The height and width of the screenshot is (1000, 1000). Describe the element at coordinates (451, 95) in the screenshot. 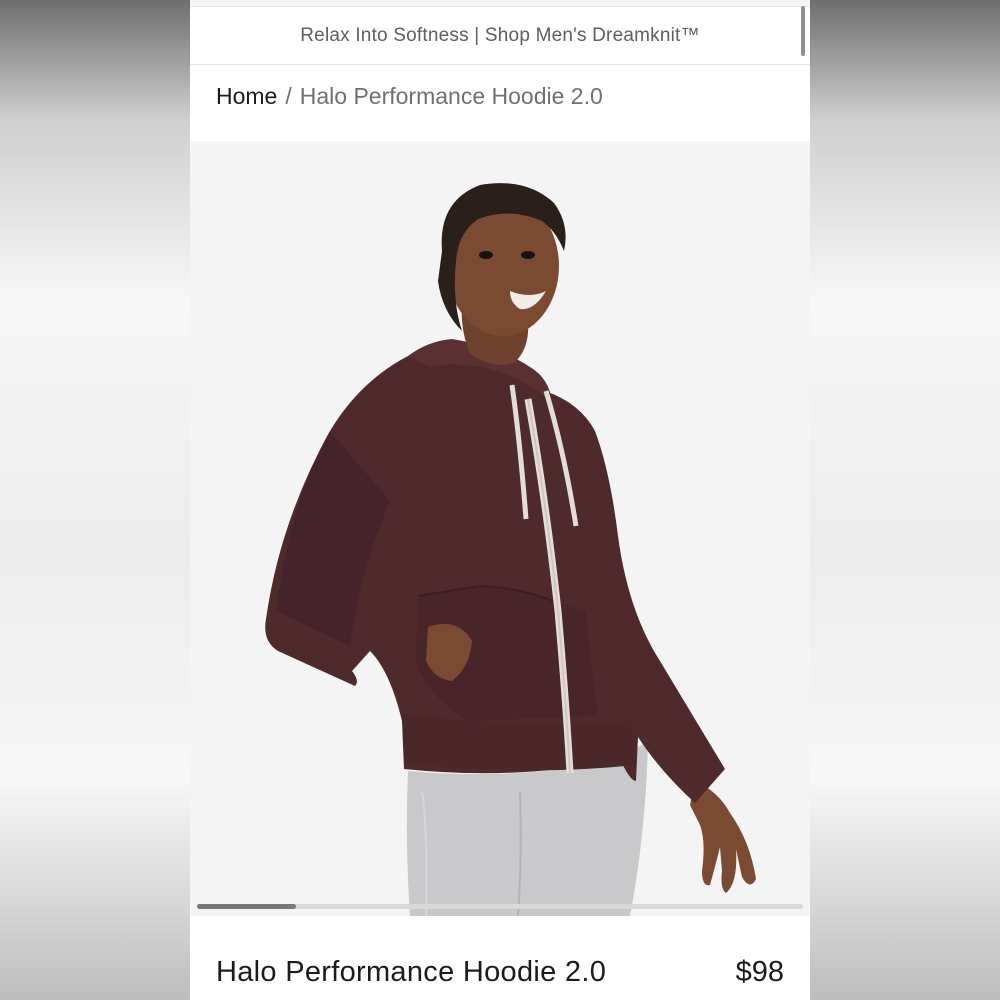

I see `breadcrumb-current: Halo Performance Hoodie 2.0` at that location.